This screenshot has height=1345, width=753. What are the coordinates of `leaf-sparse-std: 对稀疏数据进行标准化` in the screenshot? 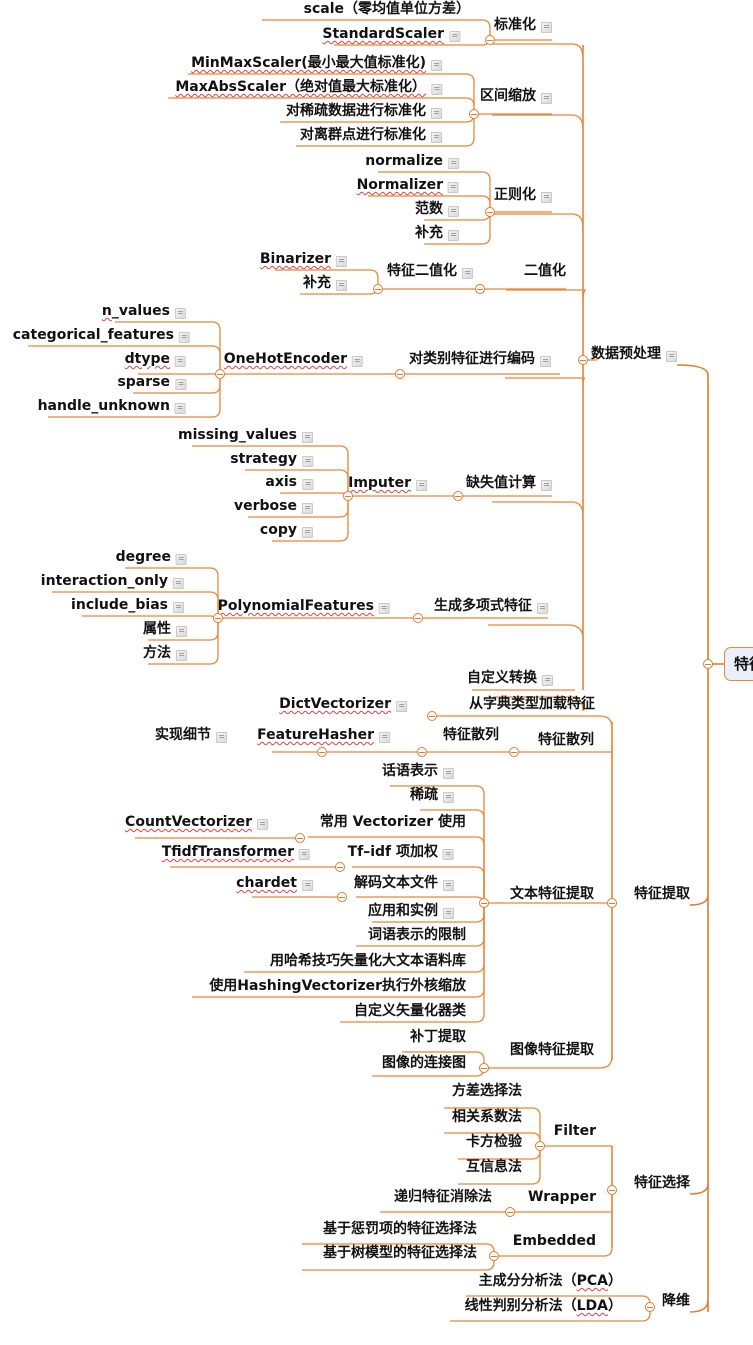 It's located at (364, 111).